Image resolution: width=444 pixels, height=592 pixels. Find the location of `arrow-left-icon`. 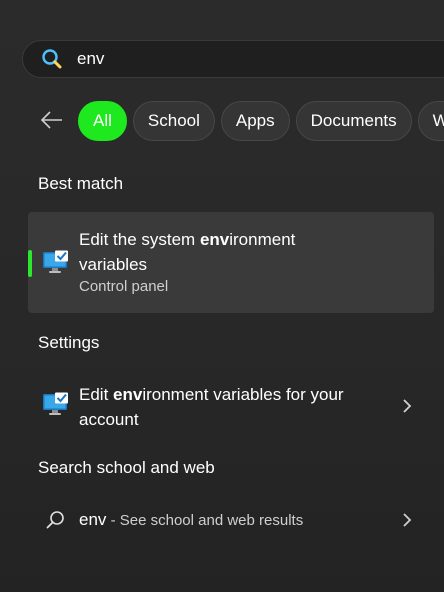

arrow-left-icon is located at coordinates (52, 122).